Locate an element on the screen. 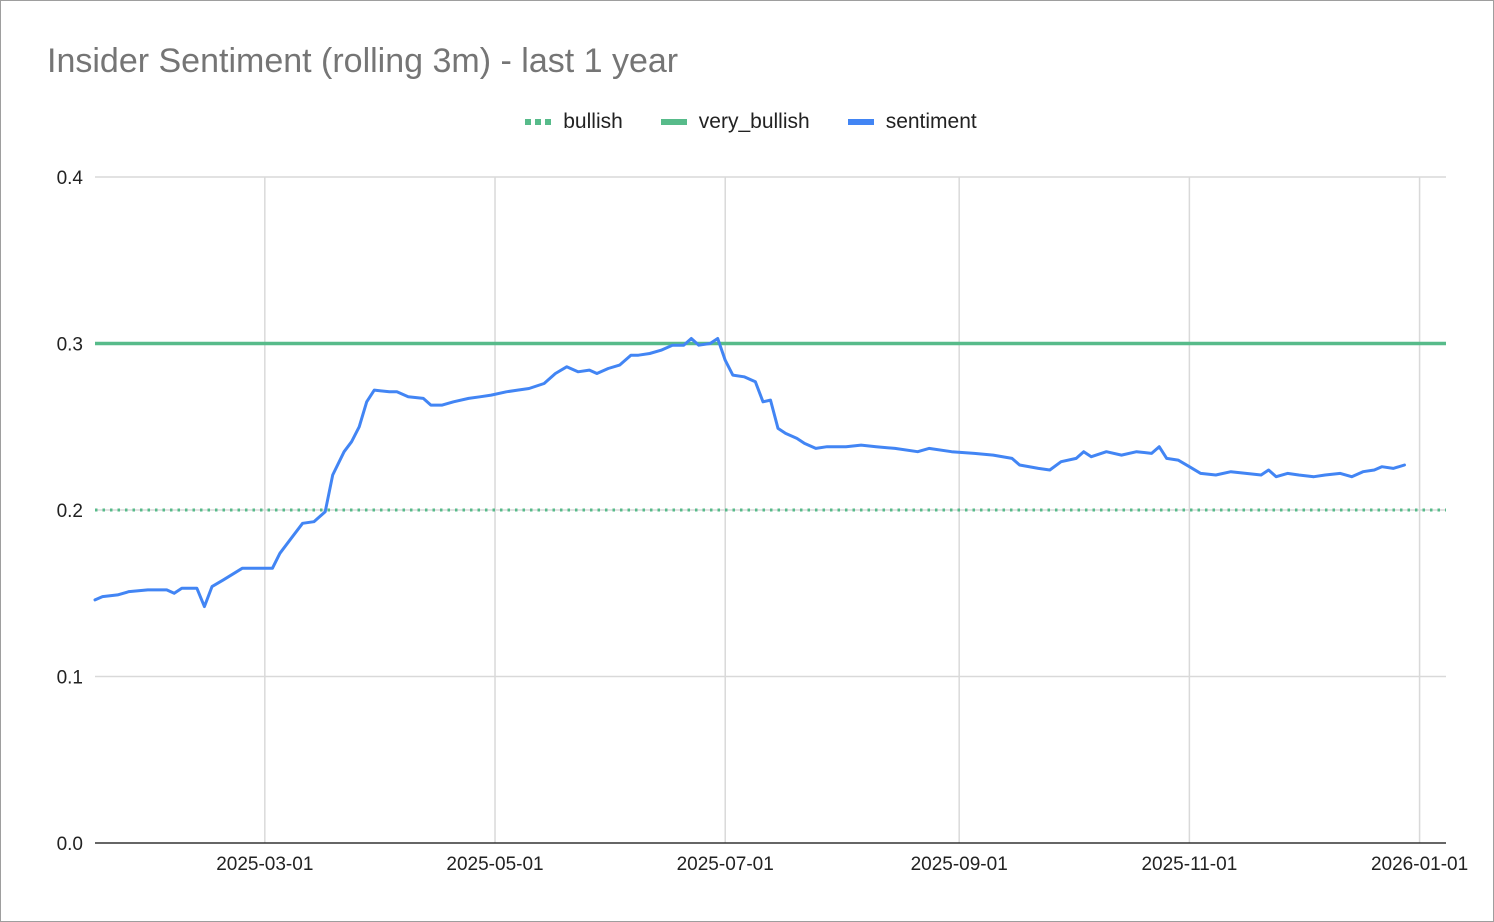 This screenshot has width=1494, height=922. x-tick-label: 2025-11-01 is located at coordinates (1189, 864).